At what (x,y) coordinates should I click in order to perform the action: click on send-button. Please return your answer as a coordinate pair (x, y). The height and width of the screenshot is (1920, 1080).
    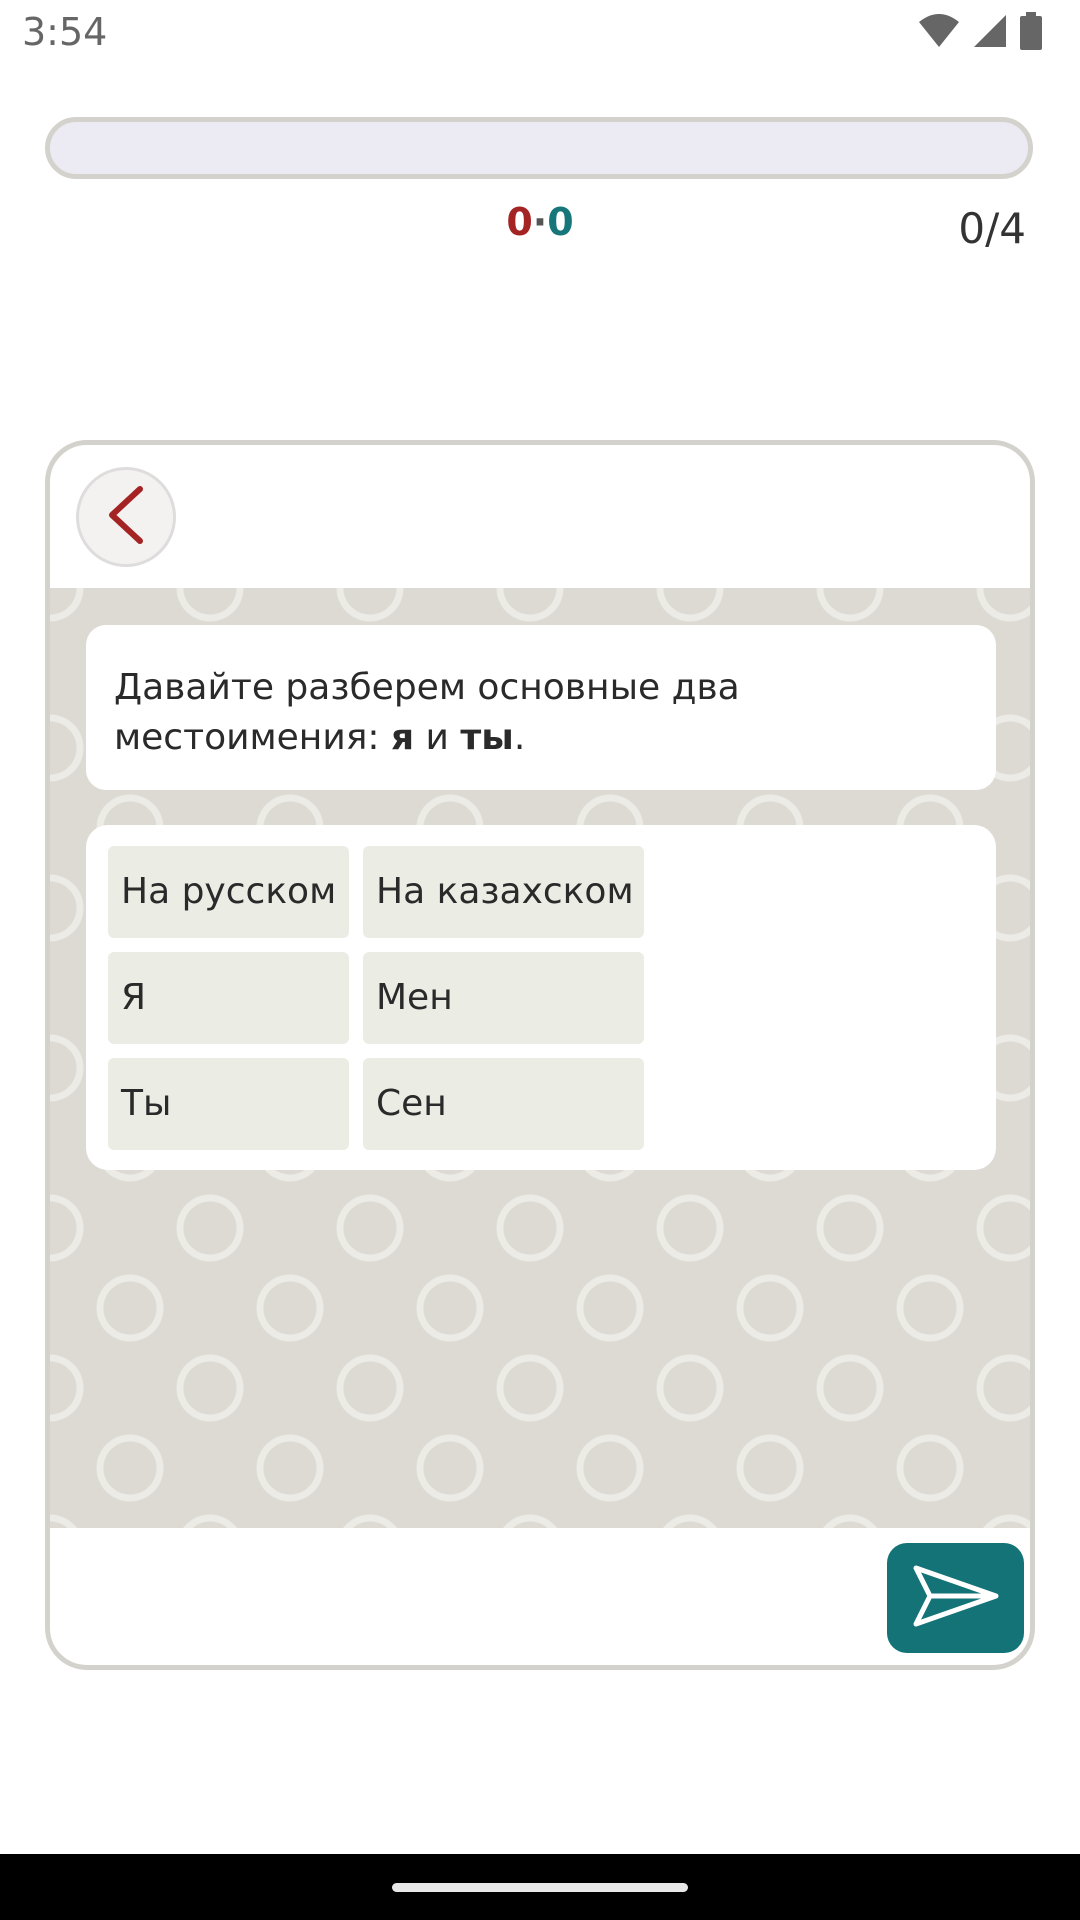
    Looking at the image, I should click on (955, 1598).